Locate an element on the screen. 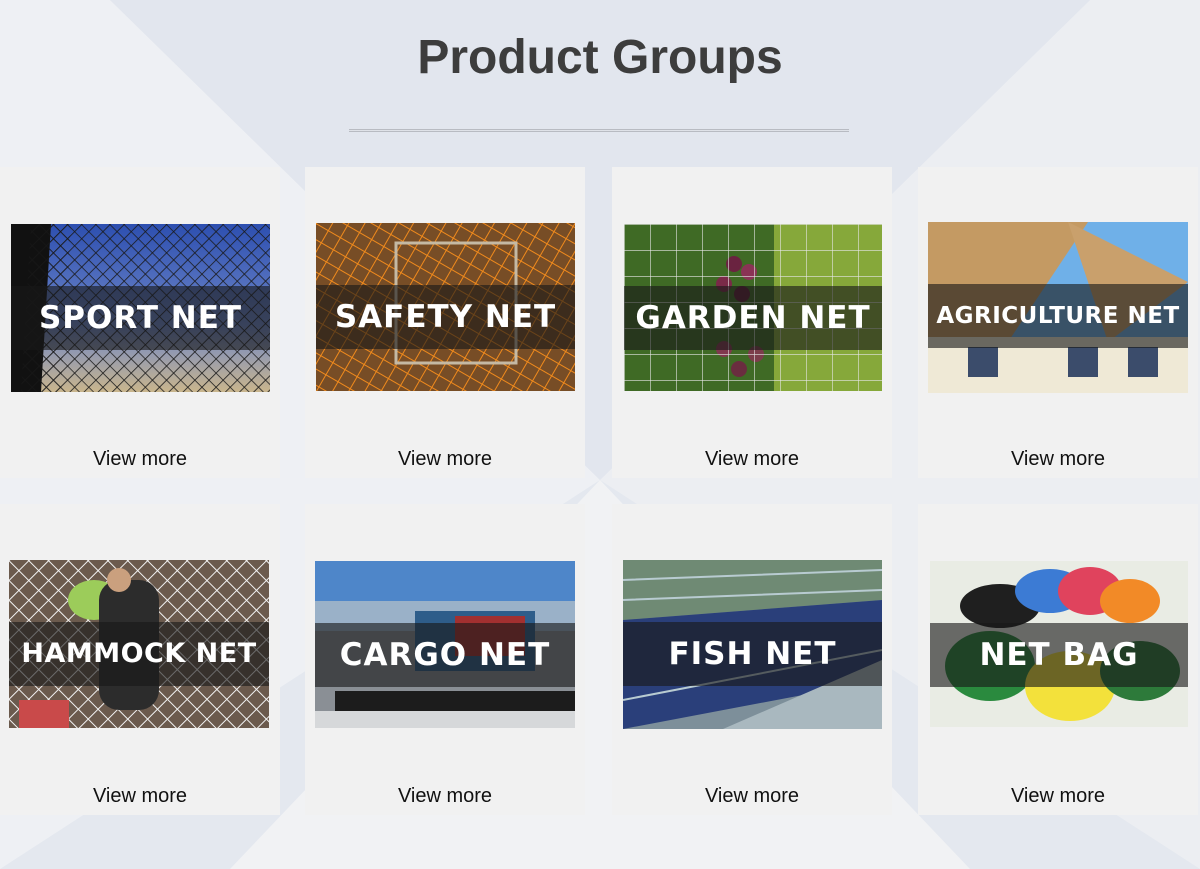 The width and height of the screenshot is (1200, 869). fish-net-image: FISH NET is located at coordinates (752, 644).